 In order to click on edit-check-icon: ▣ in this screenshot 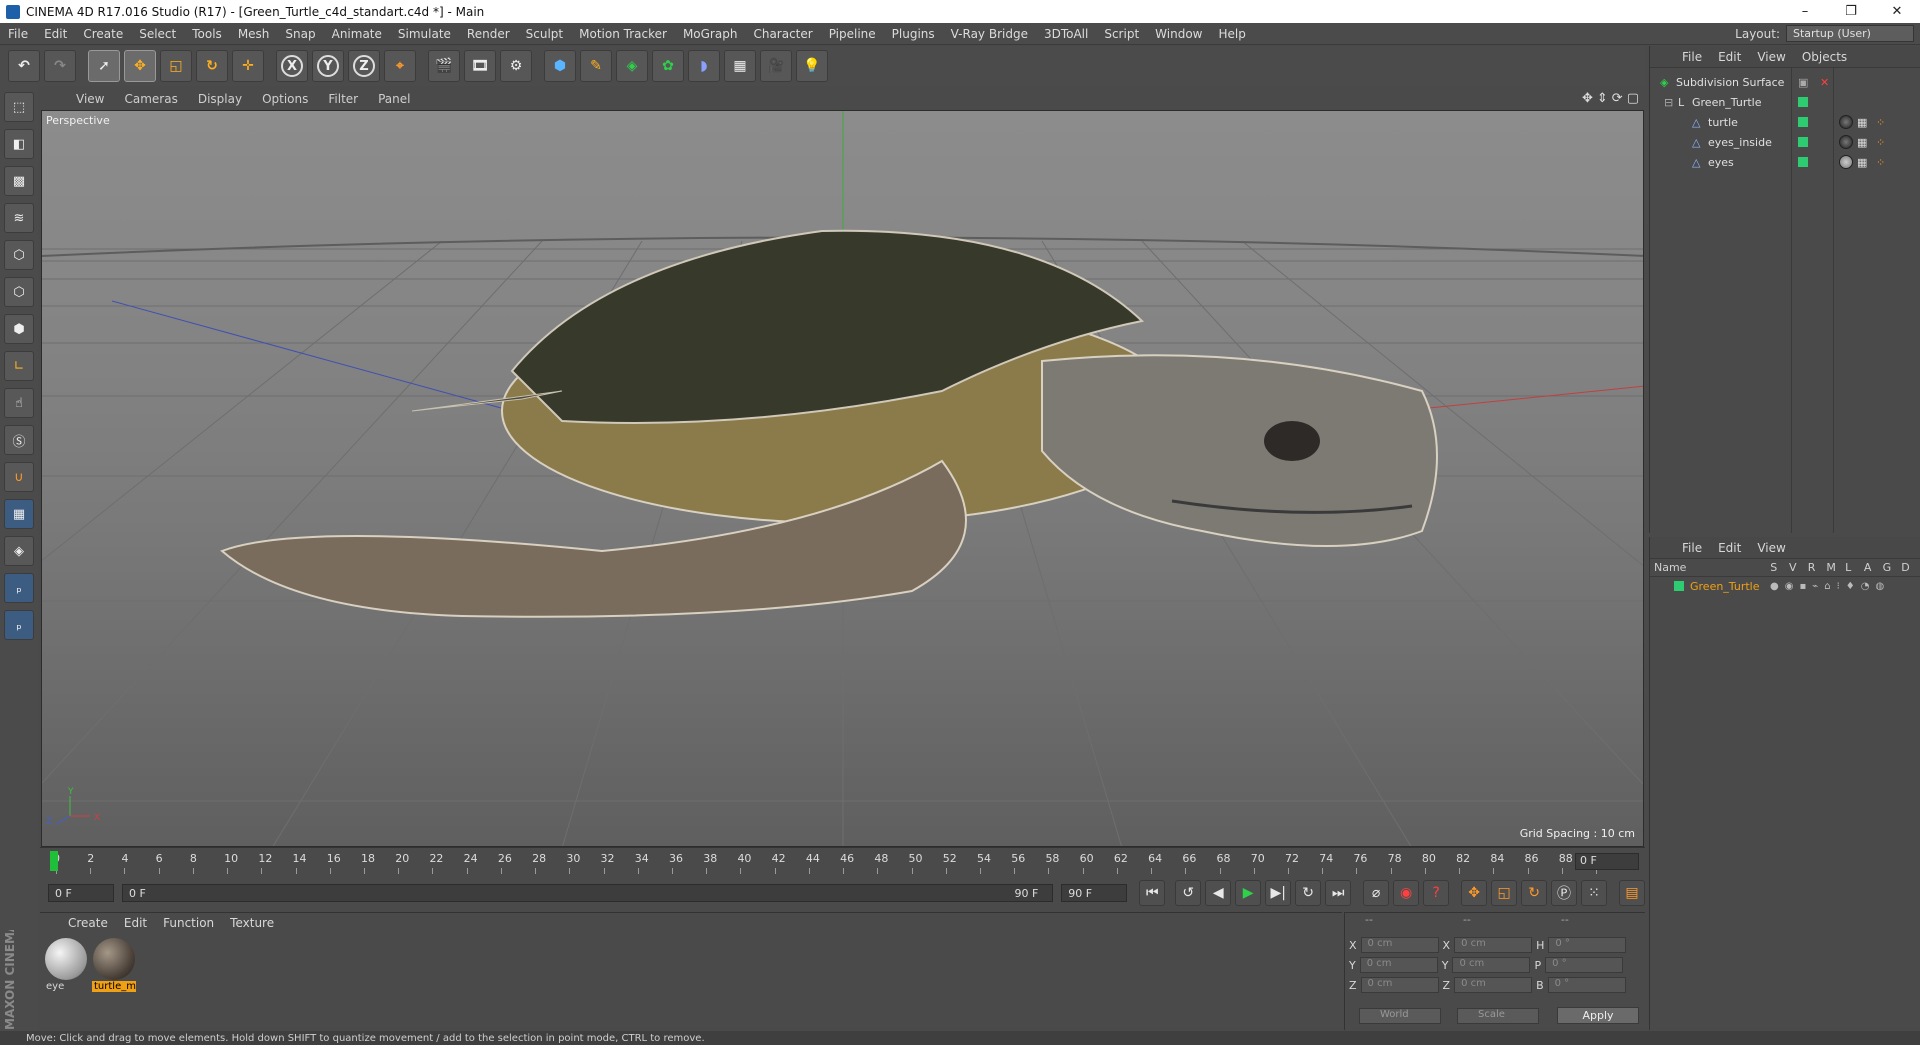, I will do `click(1803, 82)`.